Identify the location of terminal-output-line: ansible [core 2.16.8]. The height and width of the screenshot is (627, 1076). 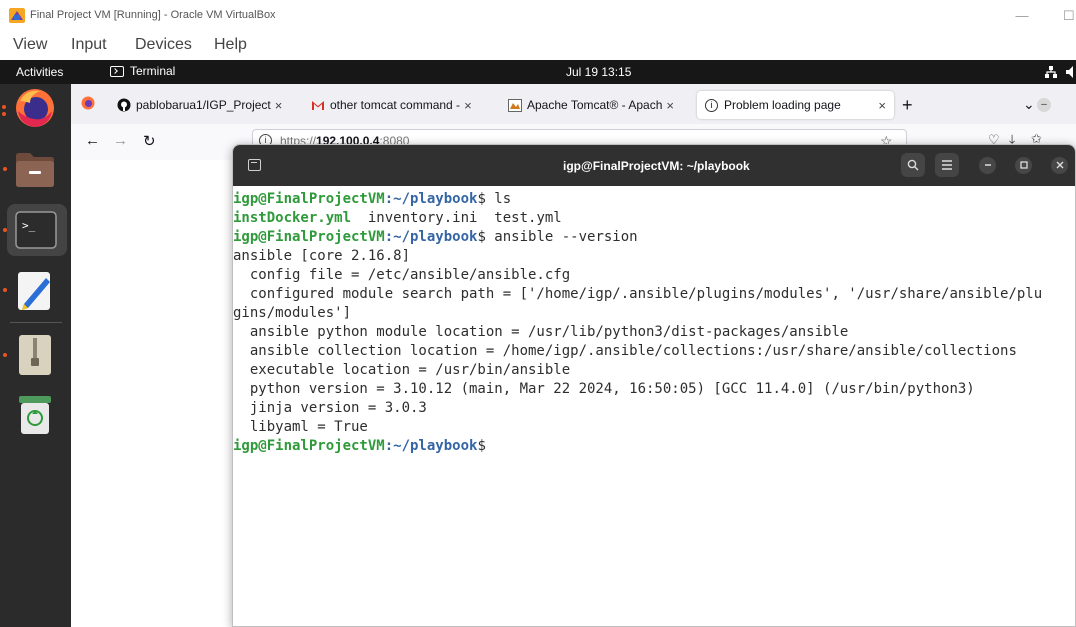
(322, 256).